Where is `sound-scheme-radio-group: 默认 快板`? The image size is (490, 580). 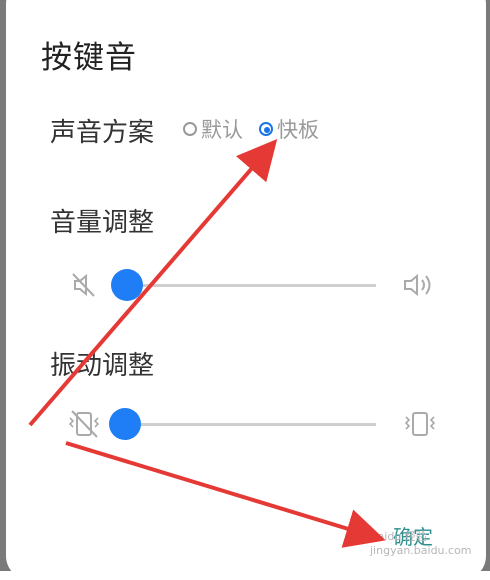 sound-scheme-radio-group: 默认 快板 is located at coordinates (259, 129).